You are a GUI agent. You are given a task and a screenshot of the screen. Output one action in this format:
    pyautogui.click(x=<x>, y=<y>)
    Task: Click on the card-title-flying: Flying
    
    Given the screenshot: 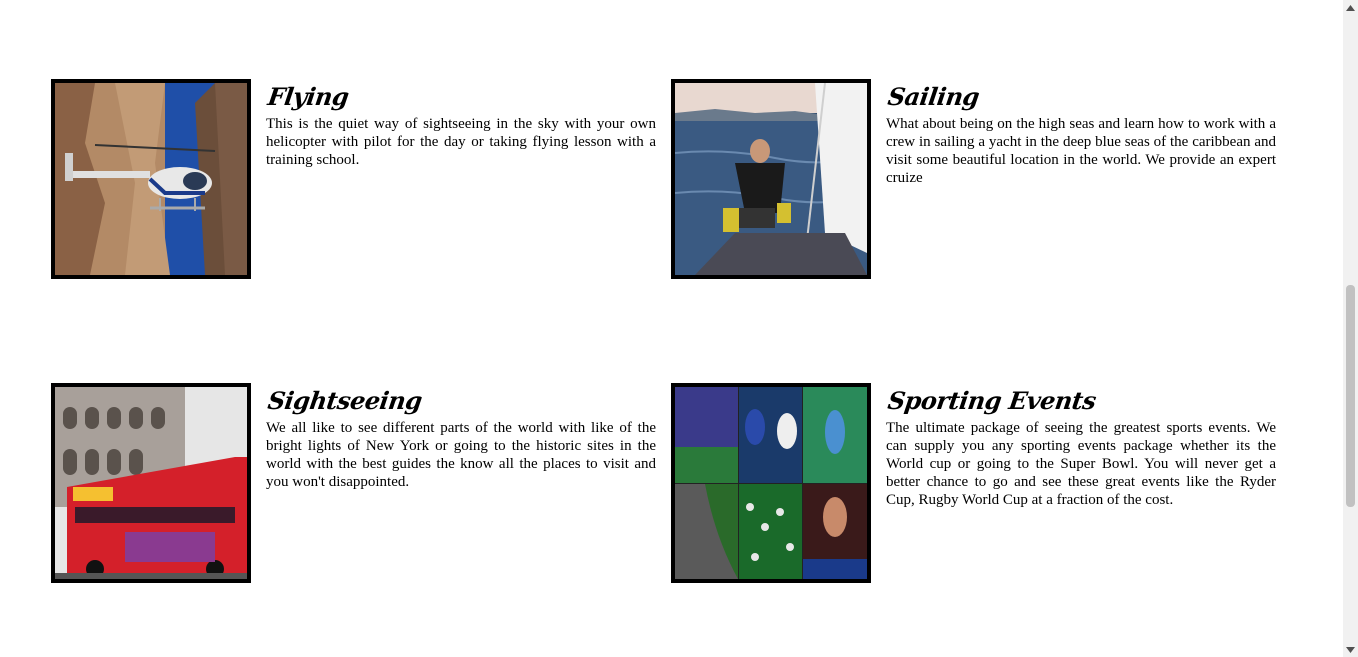 What is the action you would take?
    pyautogui.click(x=308, y=96)
    